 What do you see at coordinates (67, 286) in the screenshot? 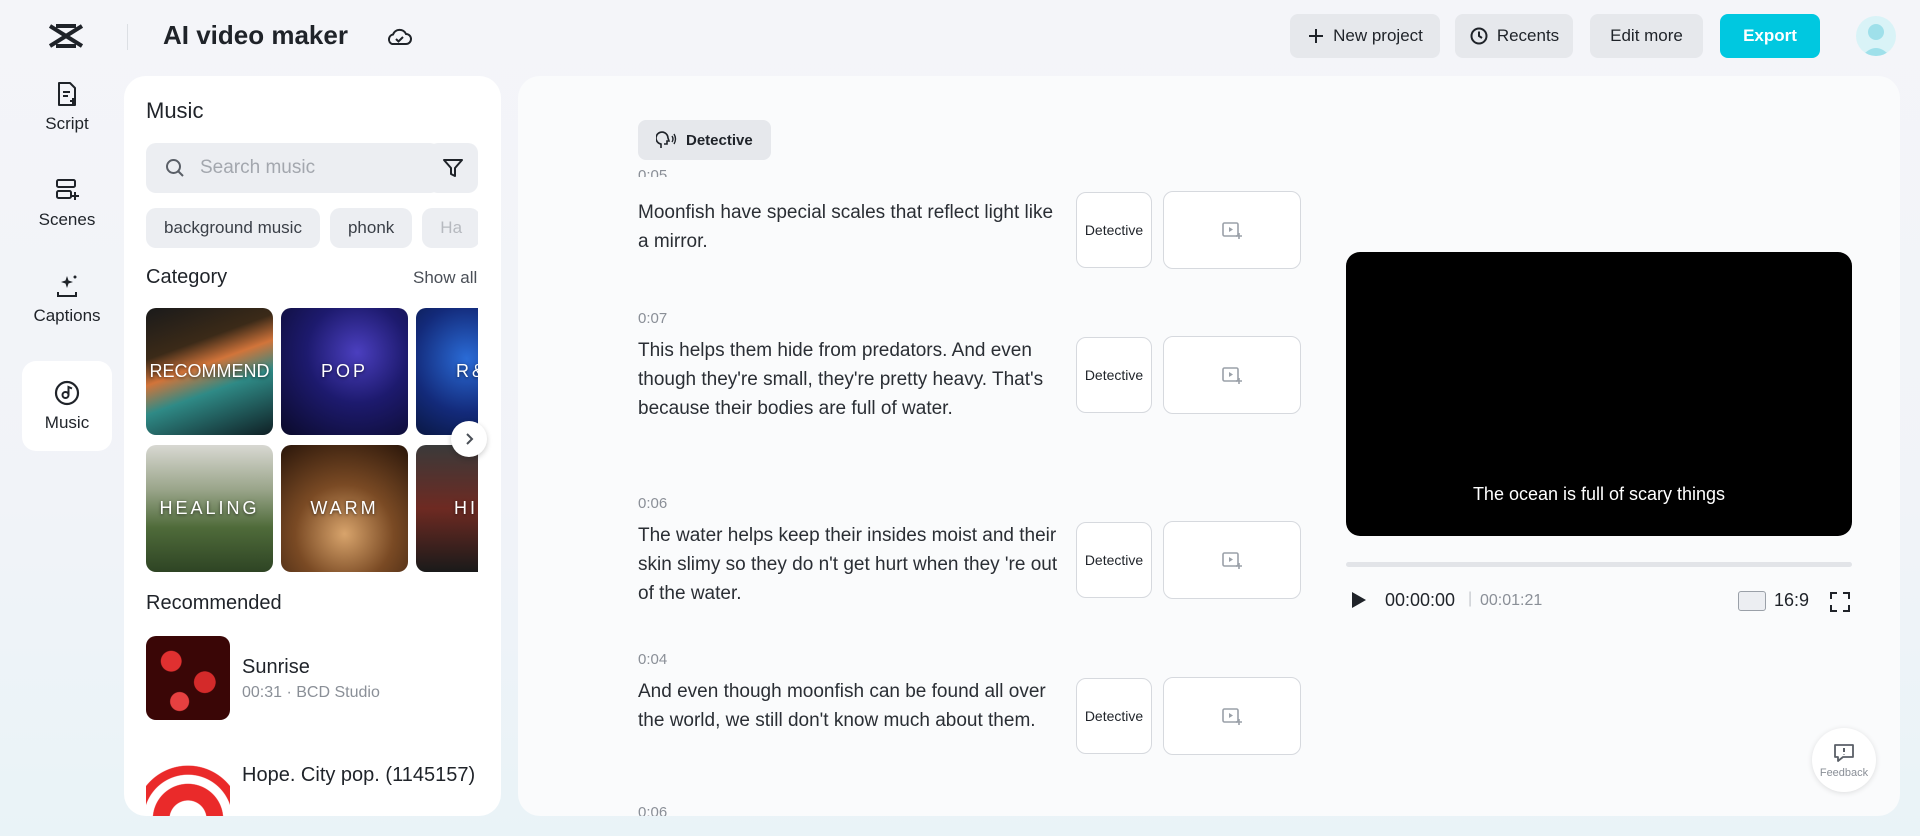
I see `captions-icon` at bounding box center [67, 286].